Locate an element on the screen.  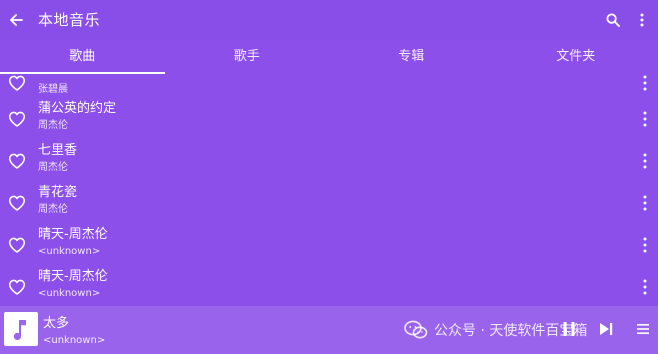
skip-next-icon is located at coordinates (606, 329).